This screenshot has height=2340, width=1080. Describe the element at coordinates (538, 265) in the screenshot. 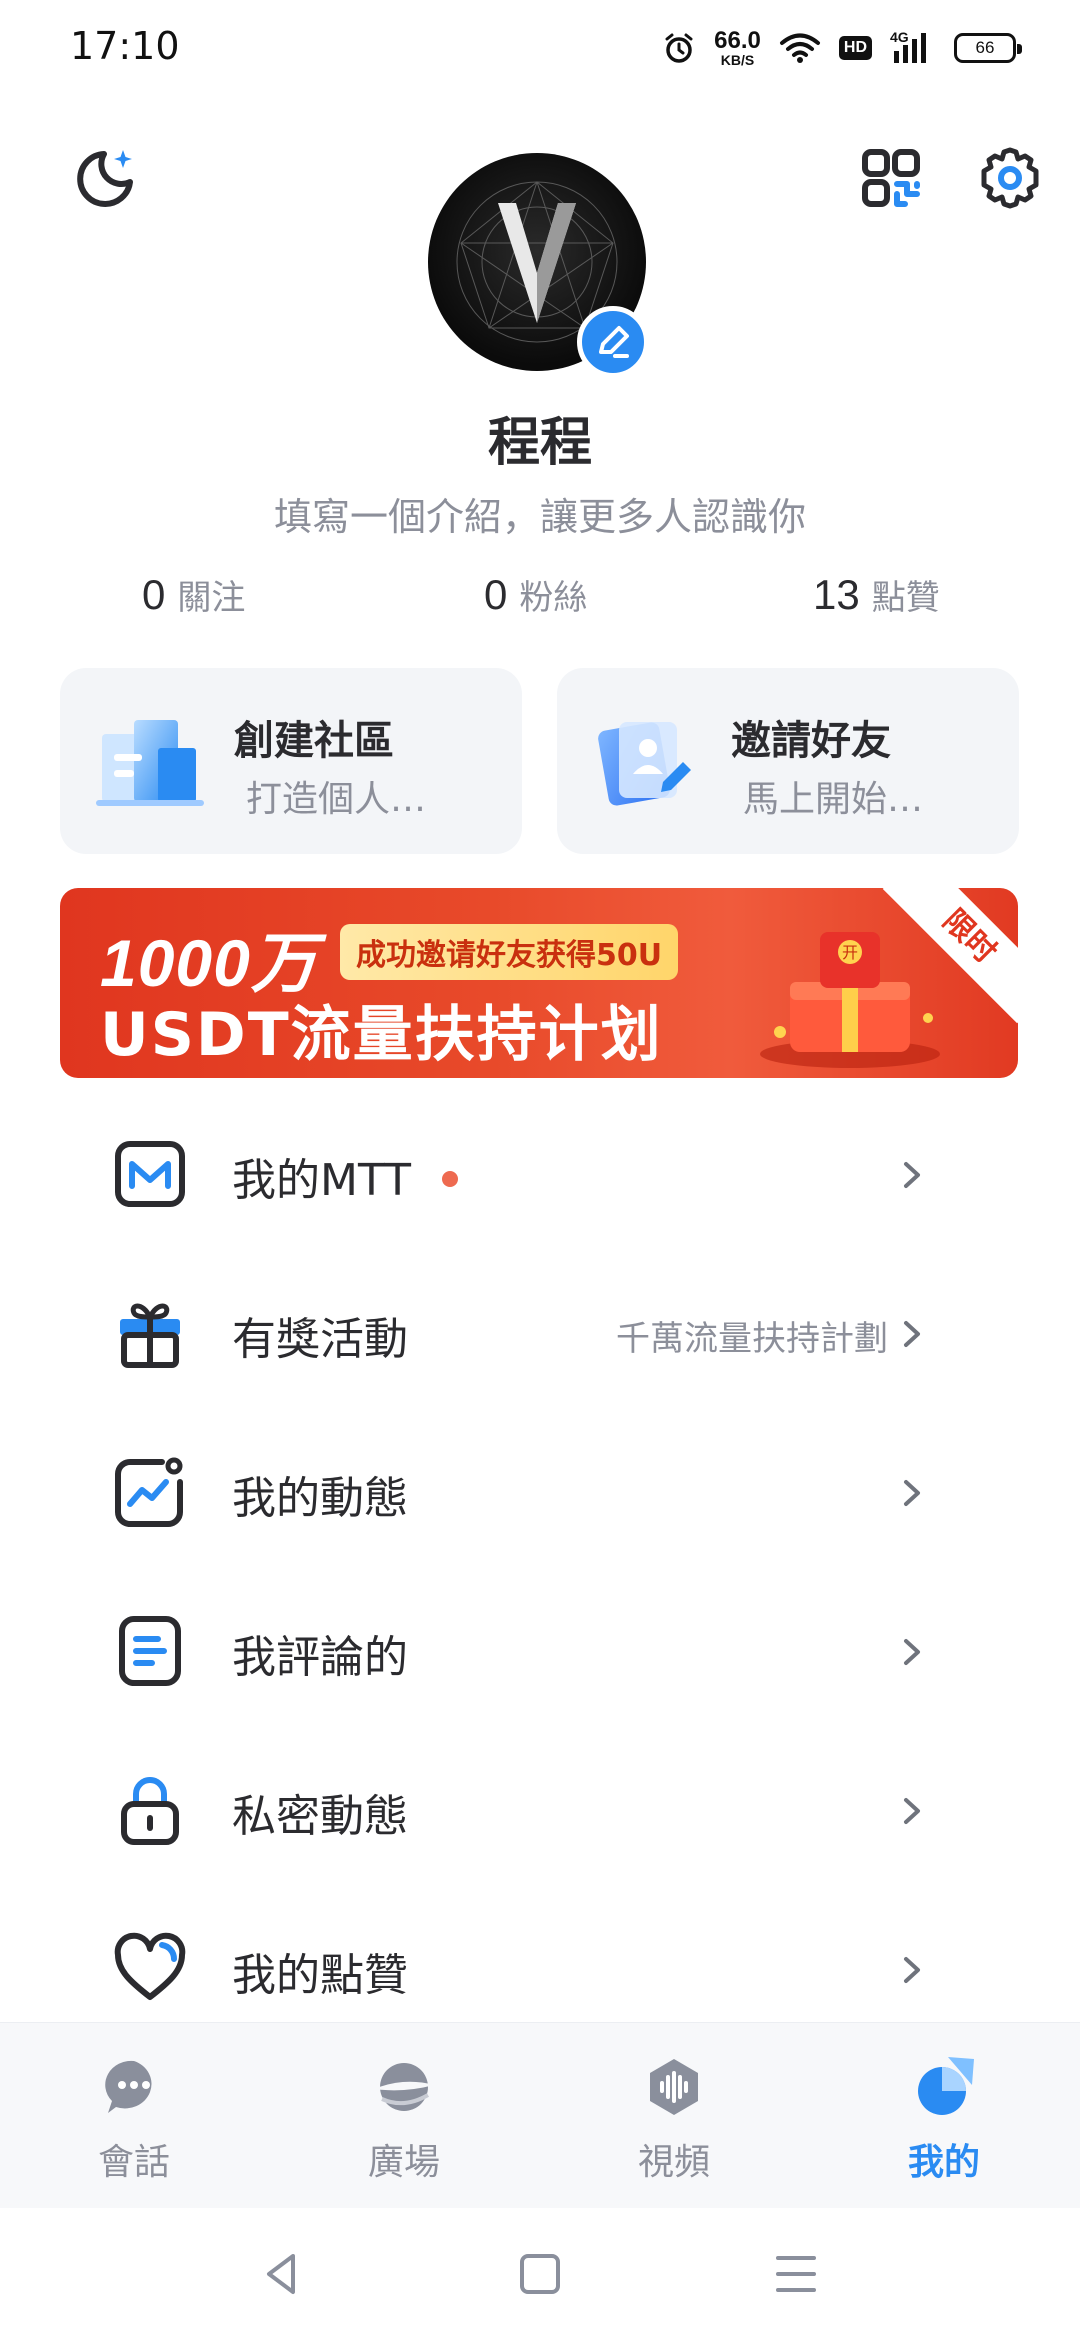

I see `avatar-container` at that location.